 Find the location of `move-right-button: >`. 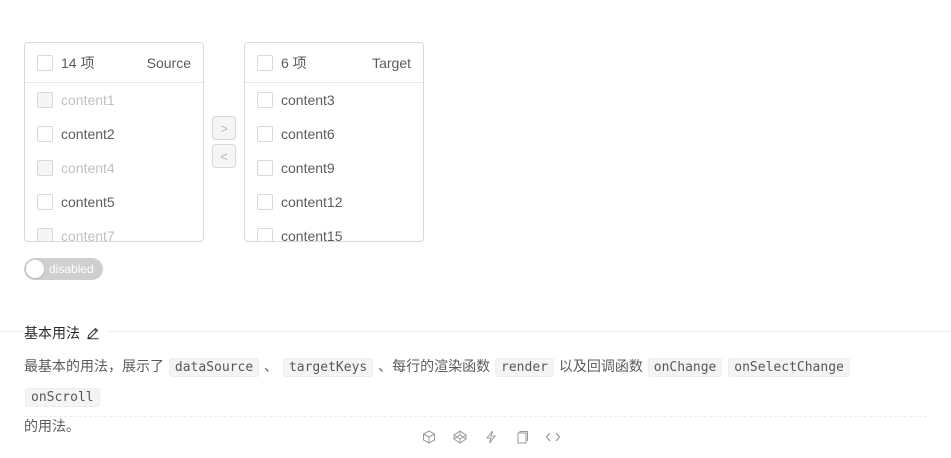

move-right-button: > is located at coordinates (224, 128).